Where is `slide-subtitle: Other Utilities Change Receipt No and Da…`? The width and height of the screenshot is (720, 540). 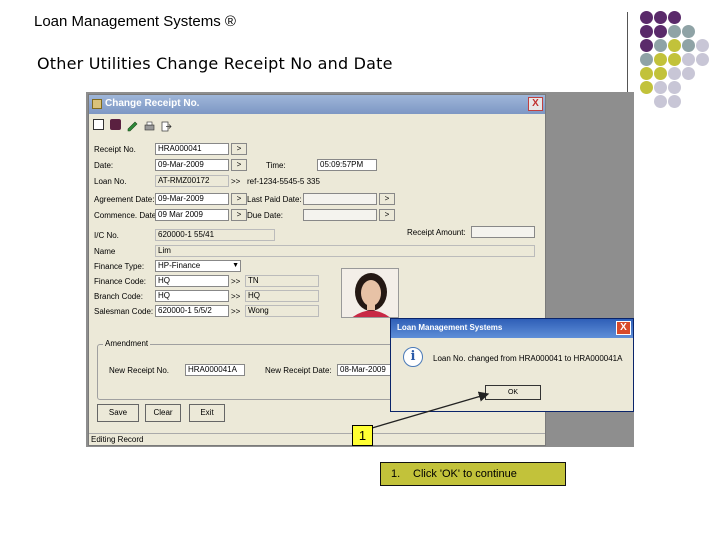 slide-subtitle: Other Utilities Change Receipt No and Da… is located at coordinates (215, 63).